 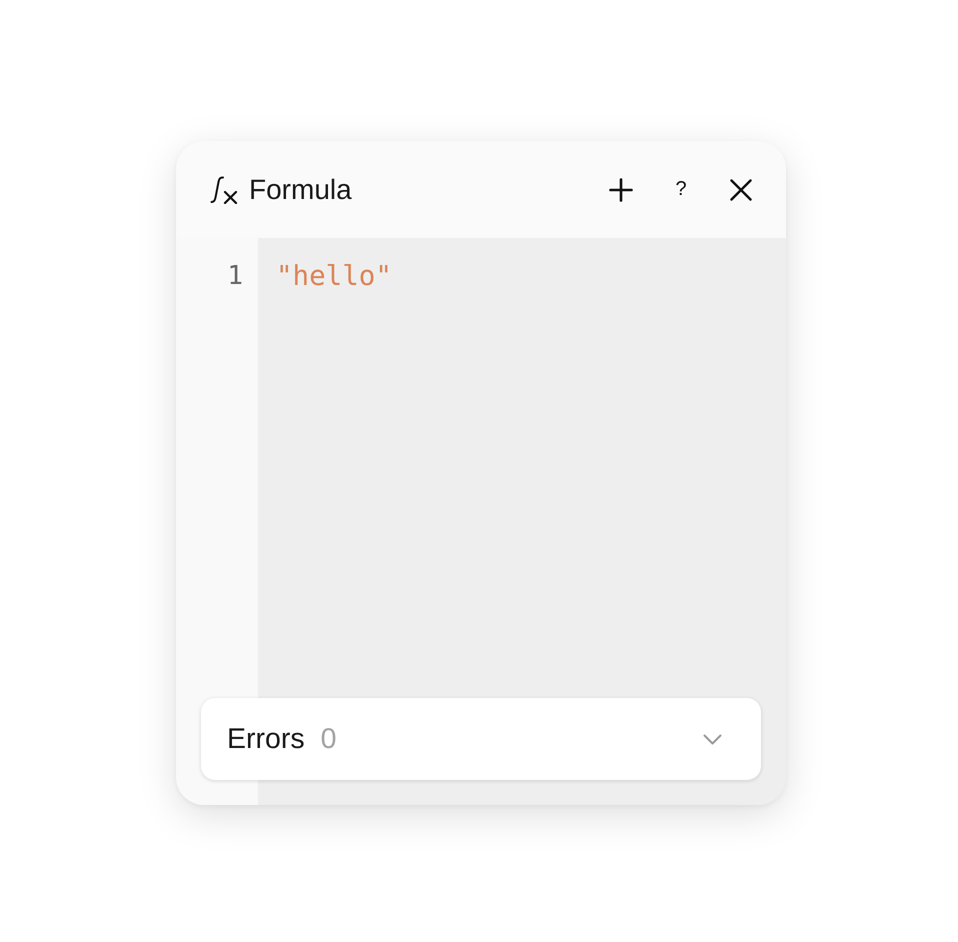 I want to click on line-number: 1, so click(x=235, y=276).